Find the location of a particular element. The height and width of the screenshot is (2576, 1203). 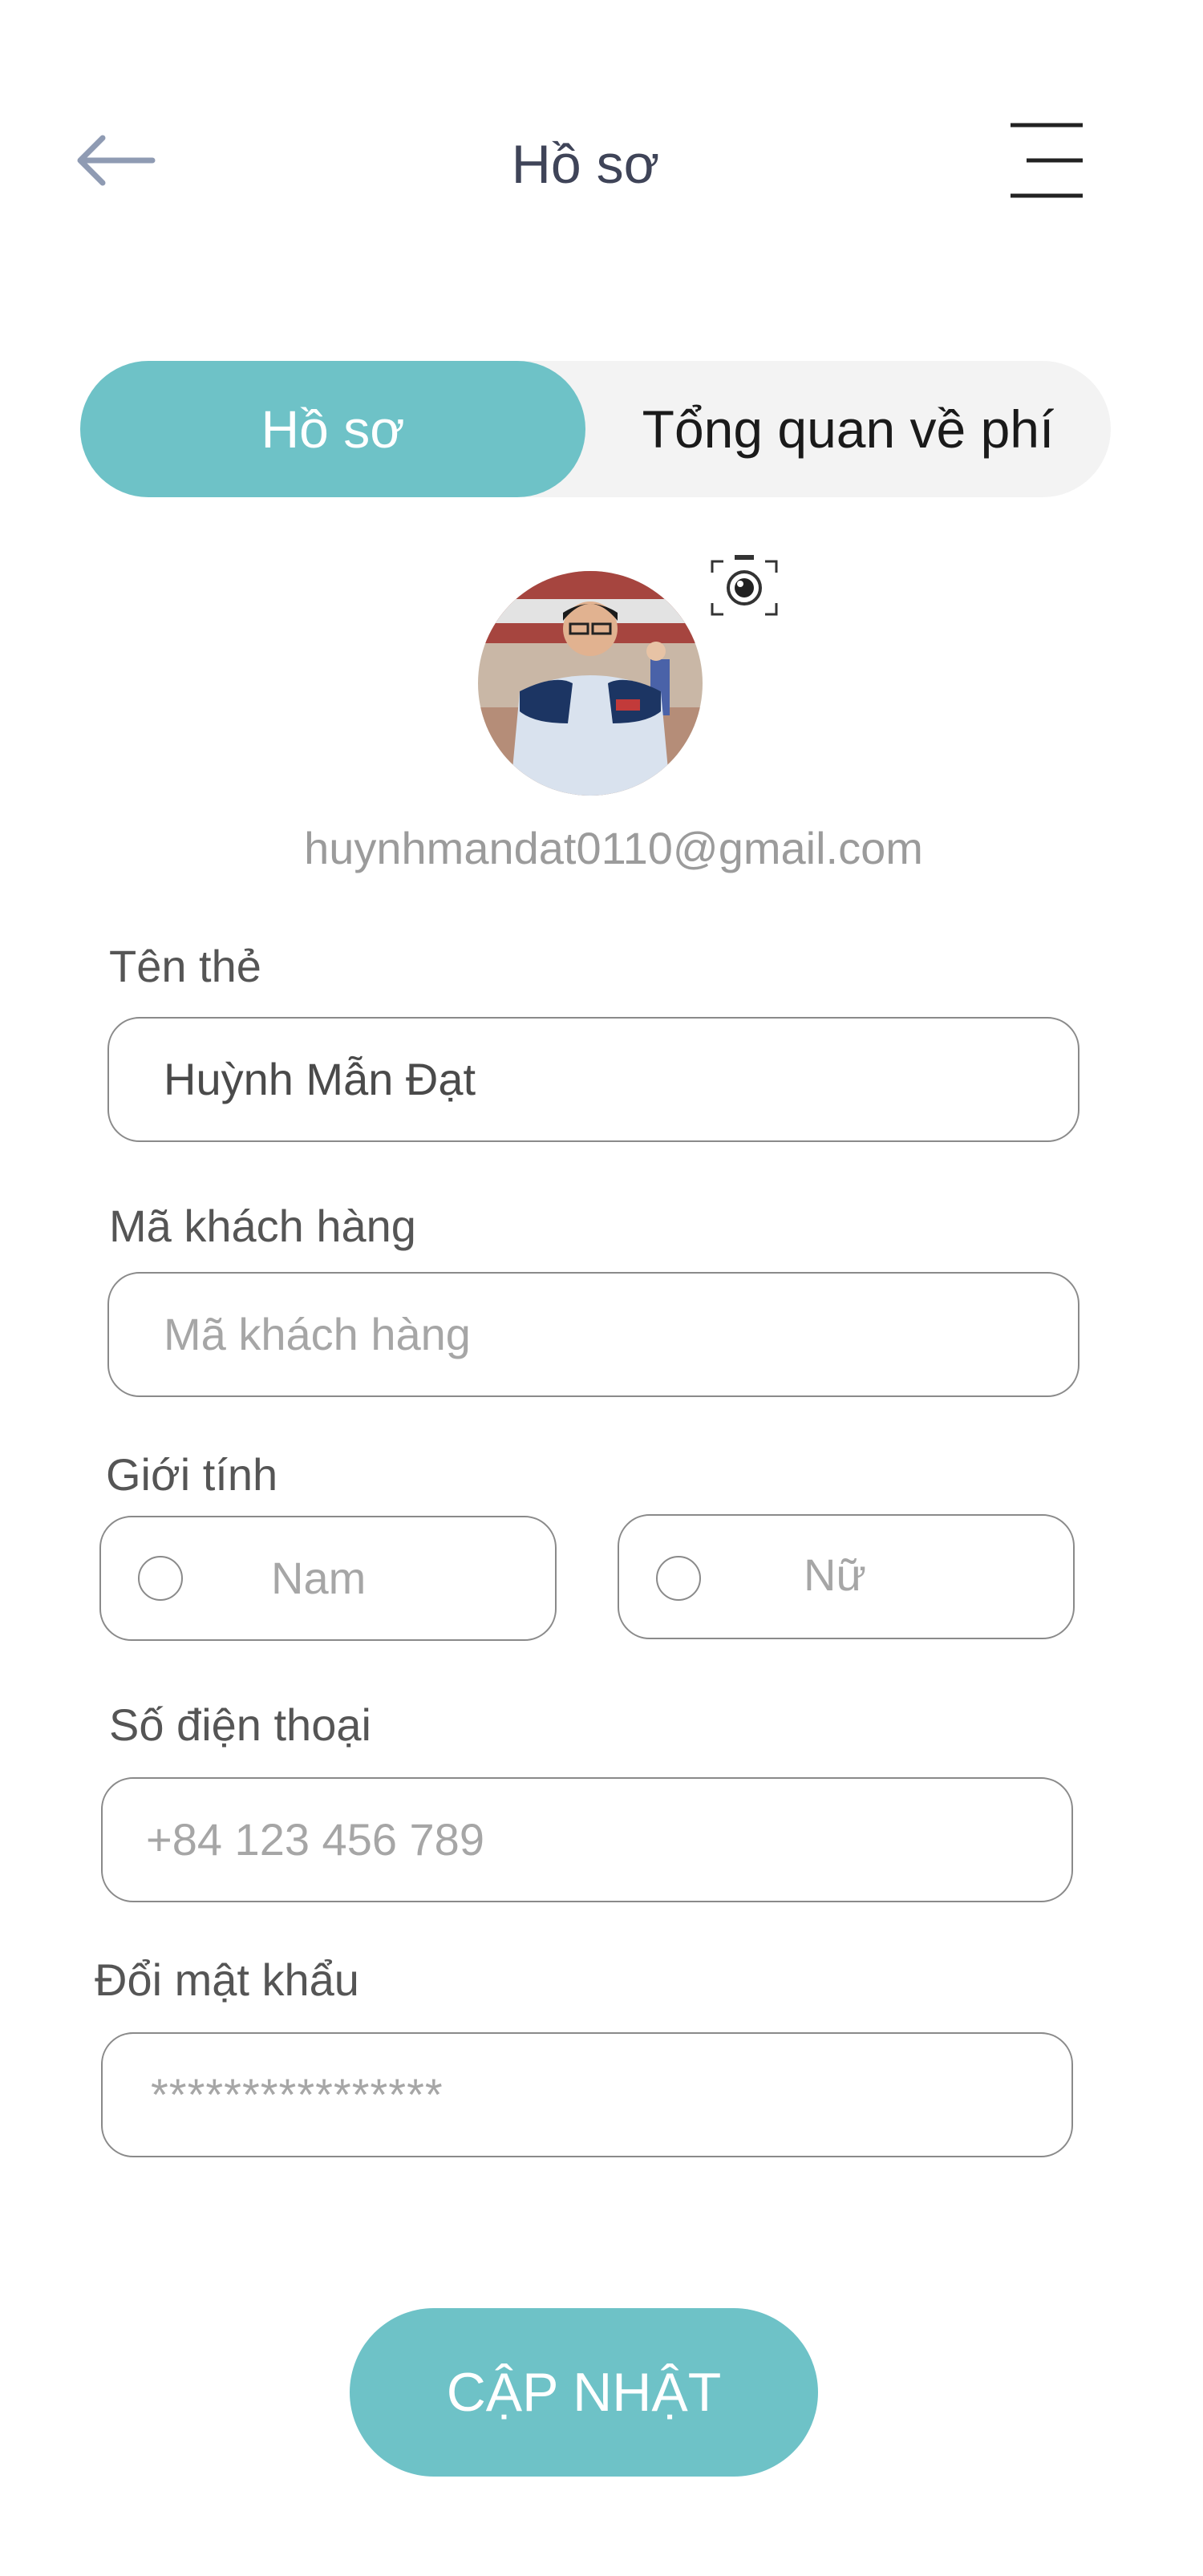

gender-label: Giới tính is located at coordinates (192, 1474).